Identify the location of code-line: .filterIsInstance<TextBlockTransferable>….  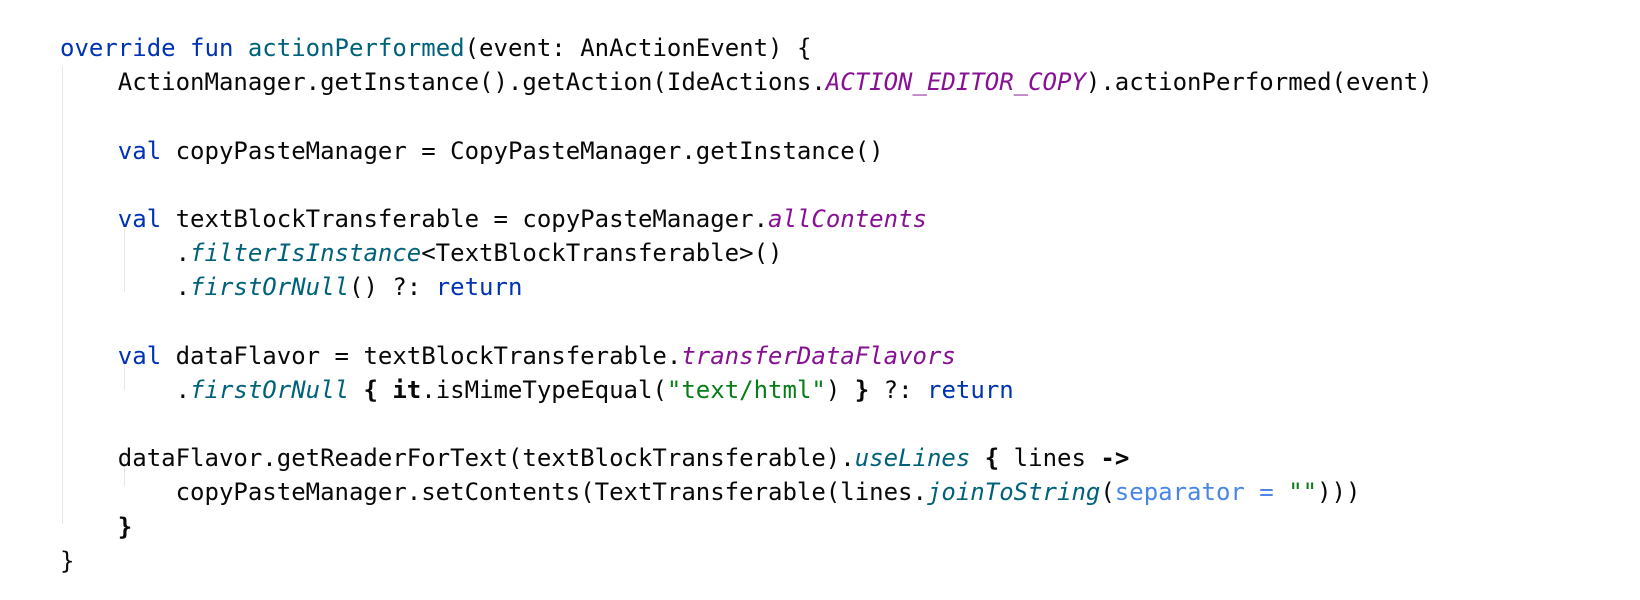
(746, 253).